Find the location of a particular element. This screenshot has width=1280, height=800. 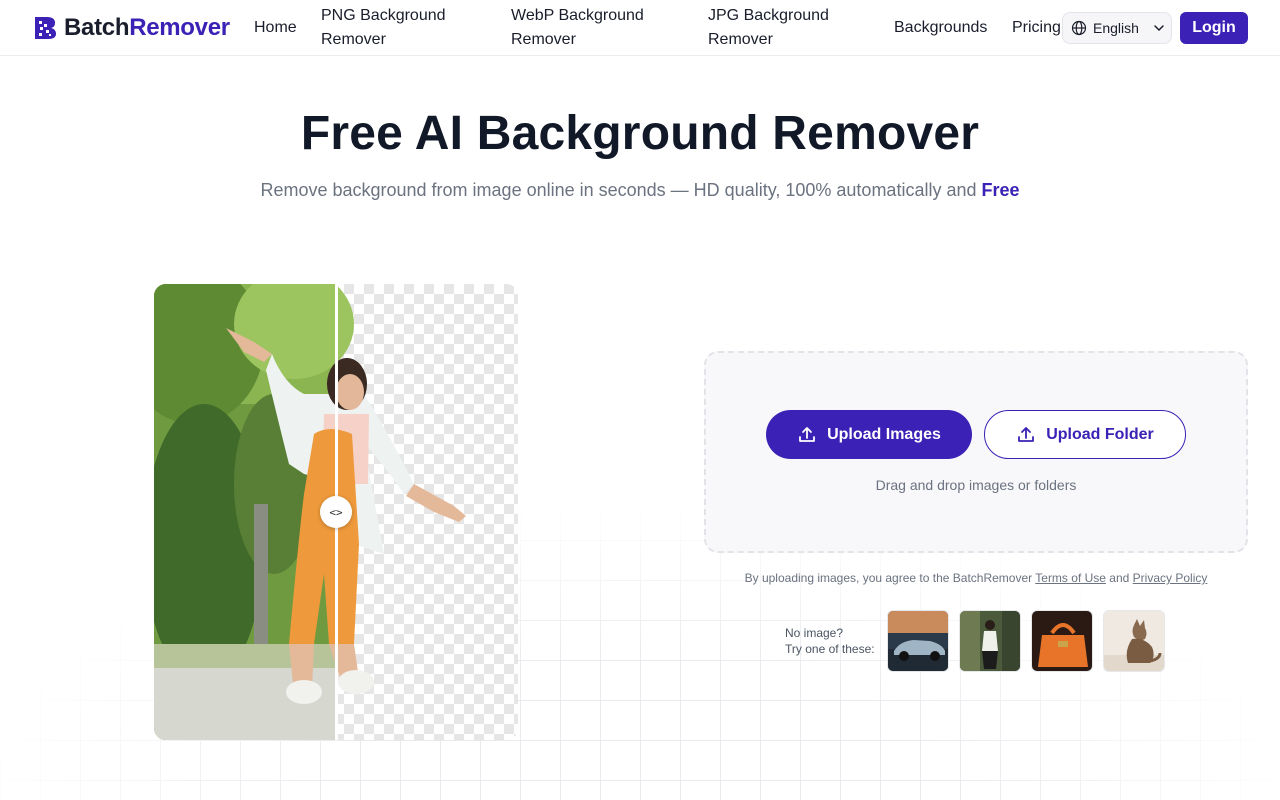

comparison-slider-handle: <> is located at coordinates (336, 512).